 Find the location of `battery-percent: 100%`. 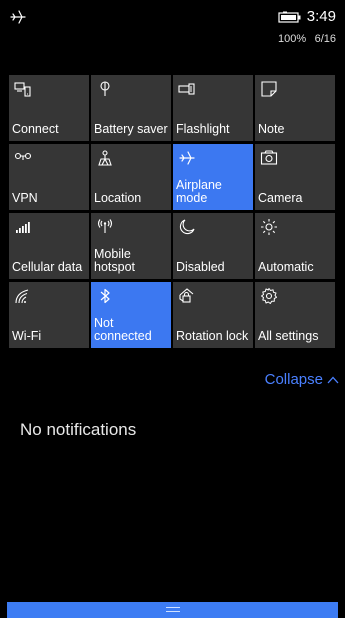

battery-percent: 100% is located at coordinates (292, 39).